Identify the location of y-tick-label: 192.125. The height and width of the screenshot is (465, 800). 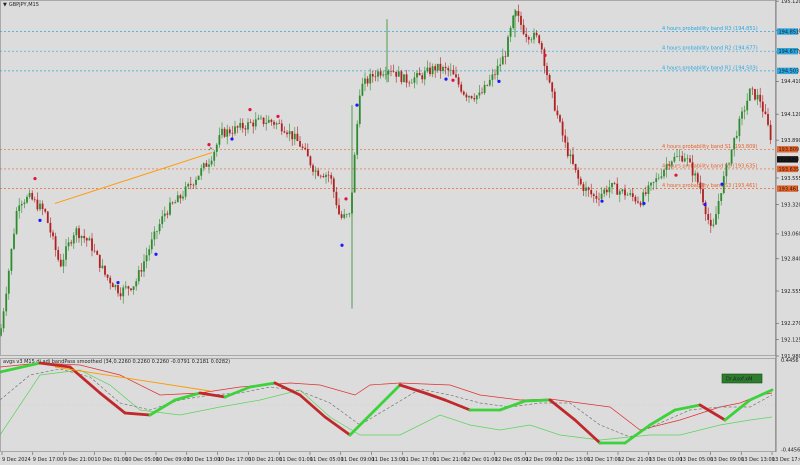
(790, 340).